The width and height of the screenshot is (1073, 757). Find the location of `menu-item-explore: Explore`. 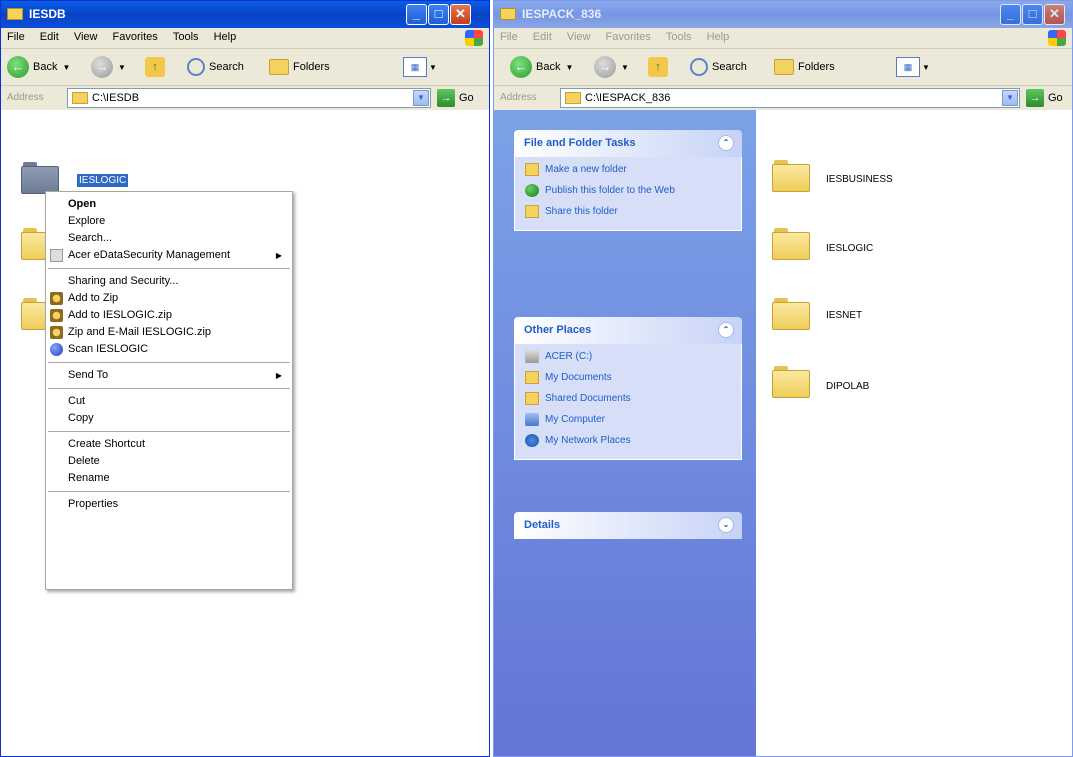

menu-item-explore: Explore is located at coordinates (169, 221).